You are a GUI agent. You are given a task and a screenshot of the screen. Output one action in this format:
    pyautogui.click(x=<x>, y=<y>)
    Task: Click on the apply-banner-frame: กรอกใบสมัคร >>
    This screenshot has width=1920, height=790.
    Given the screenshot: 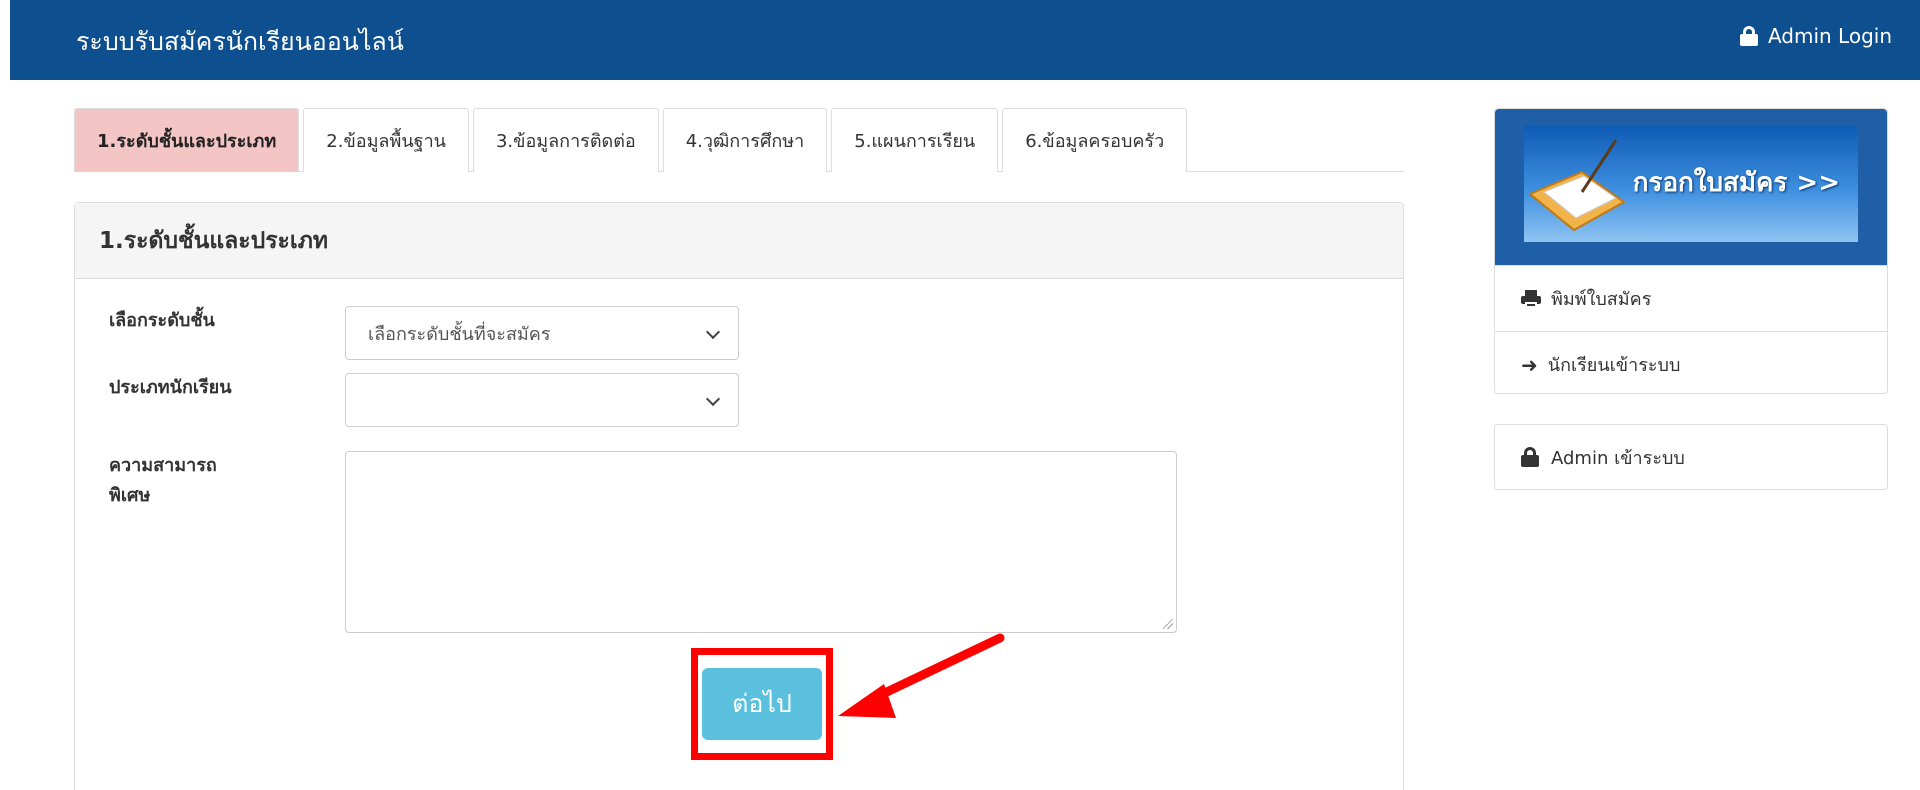 What is the action you would take?
    pyautogui.click(x=1691, y=187)
    